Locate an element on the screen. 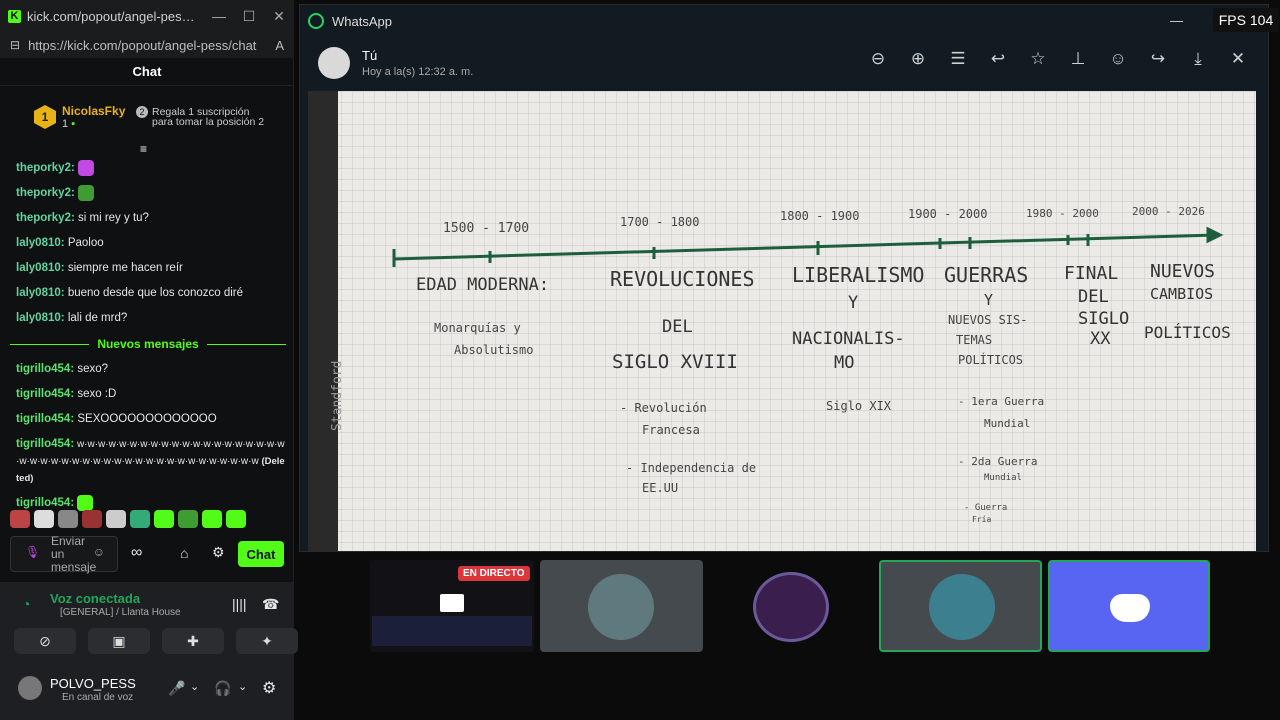 The image size is (1280, 720). chat-scroll-icon: ≡ is located at coordinates (143, 149).